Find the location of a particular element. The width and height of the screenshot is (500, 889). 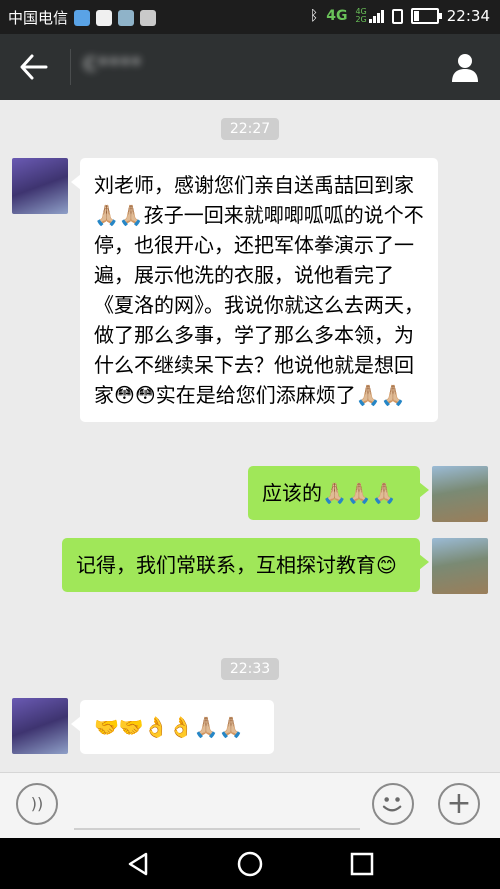

title-divider is located at coordinates (70, 67).